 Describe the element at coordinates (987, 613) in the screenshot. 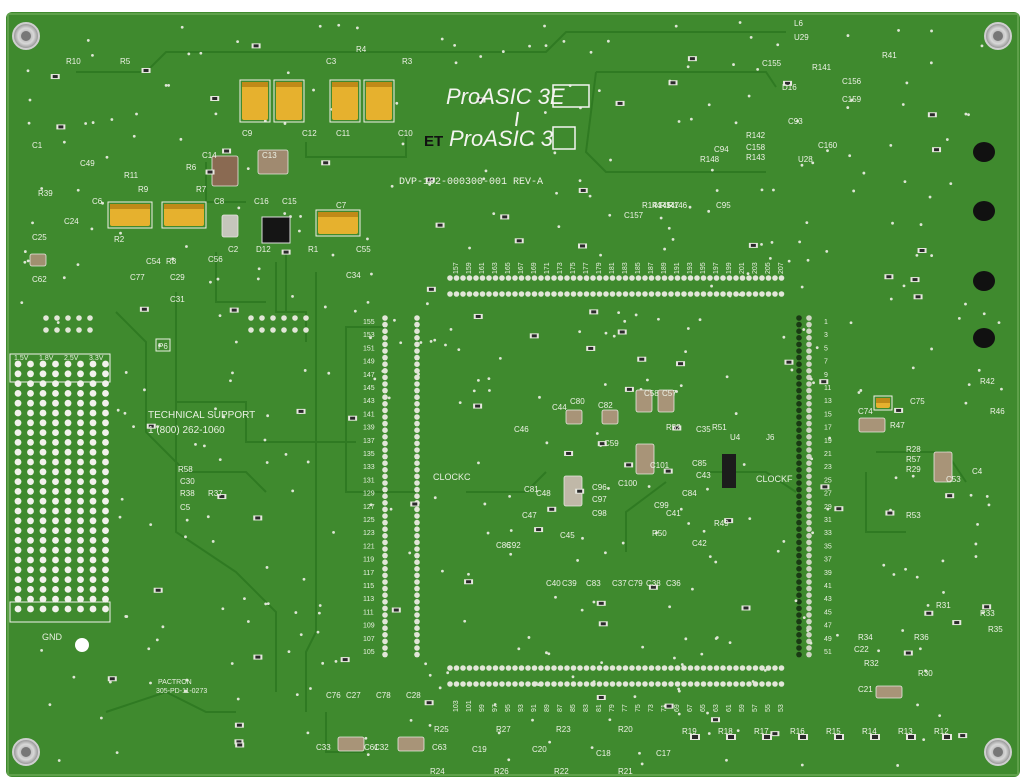

I see `component-ref-label: R33` at that location.